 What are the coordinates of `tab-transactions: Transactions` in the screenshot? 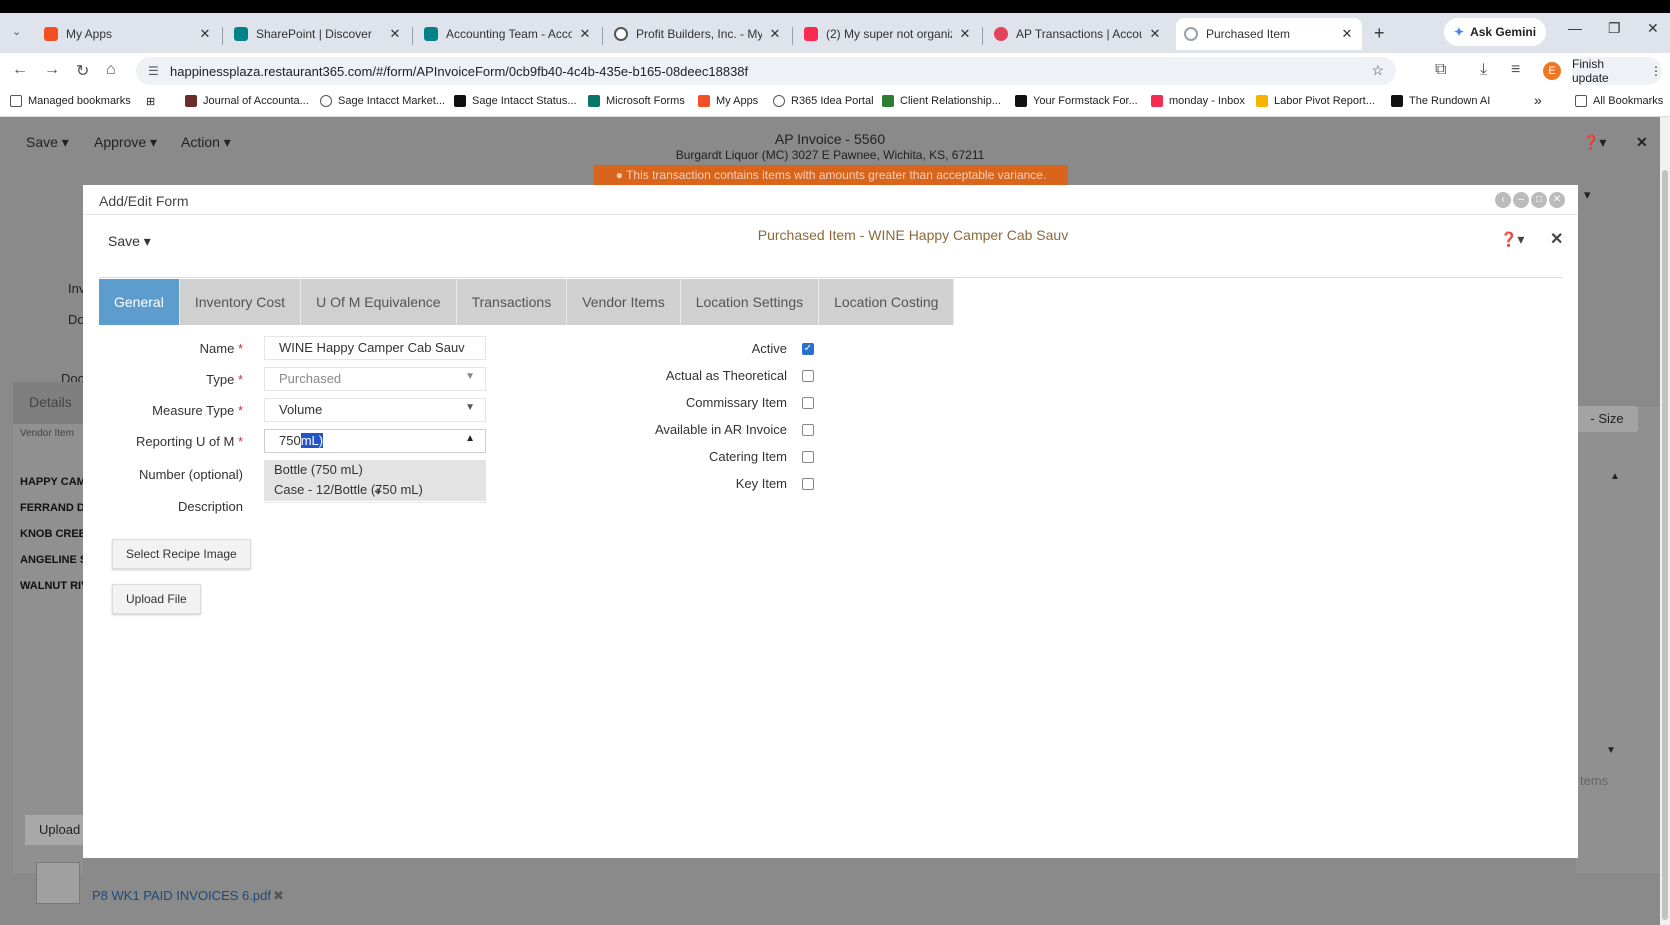 It's located at (512, 302).